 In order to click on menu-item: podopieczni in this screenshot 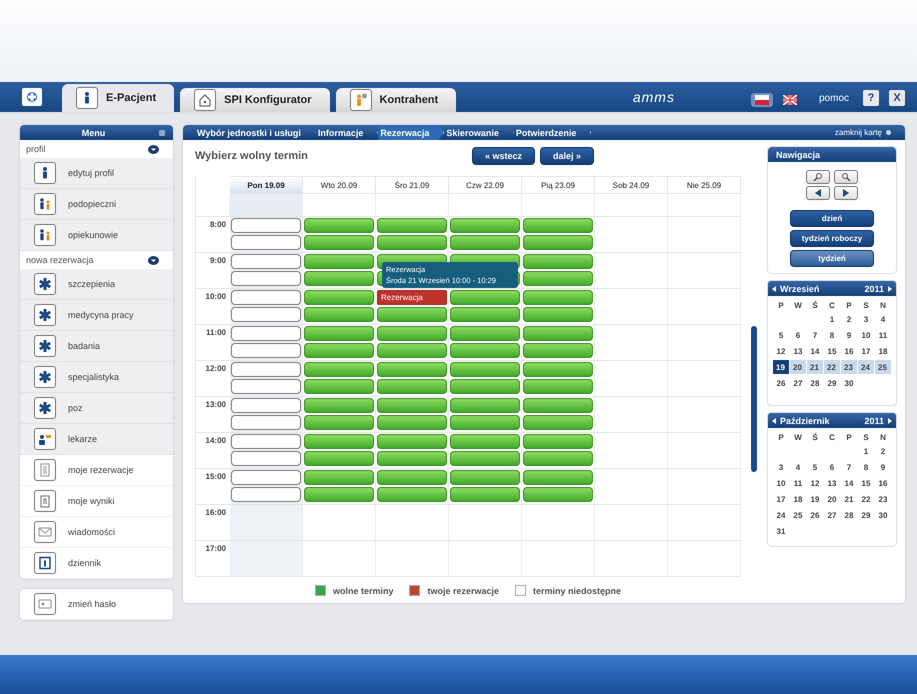, I will do `click(96, 204)`.